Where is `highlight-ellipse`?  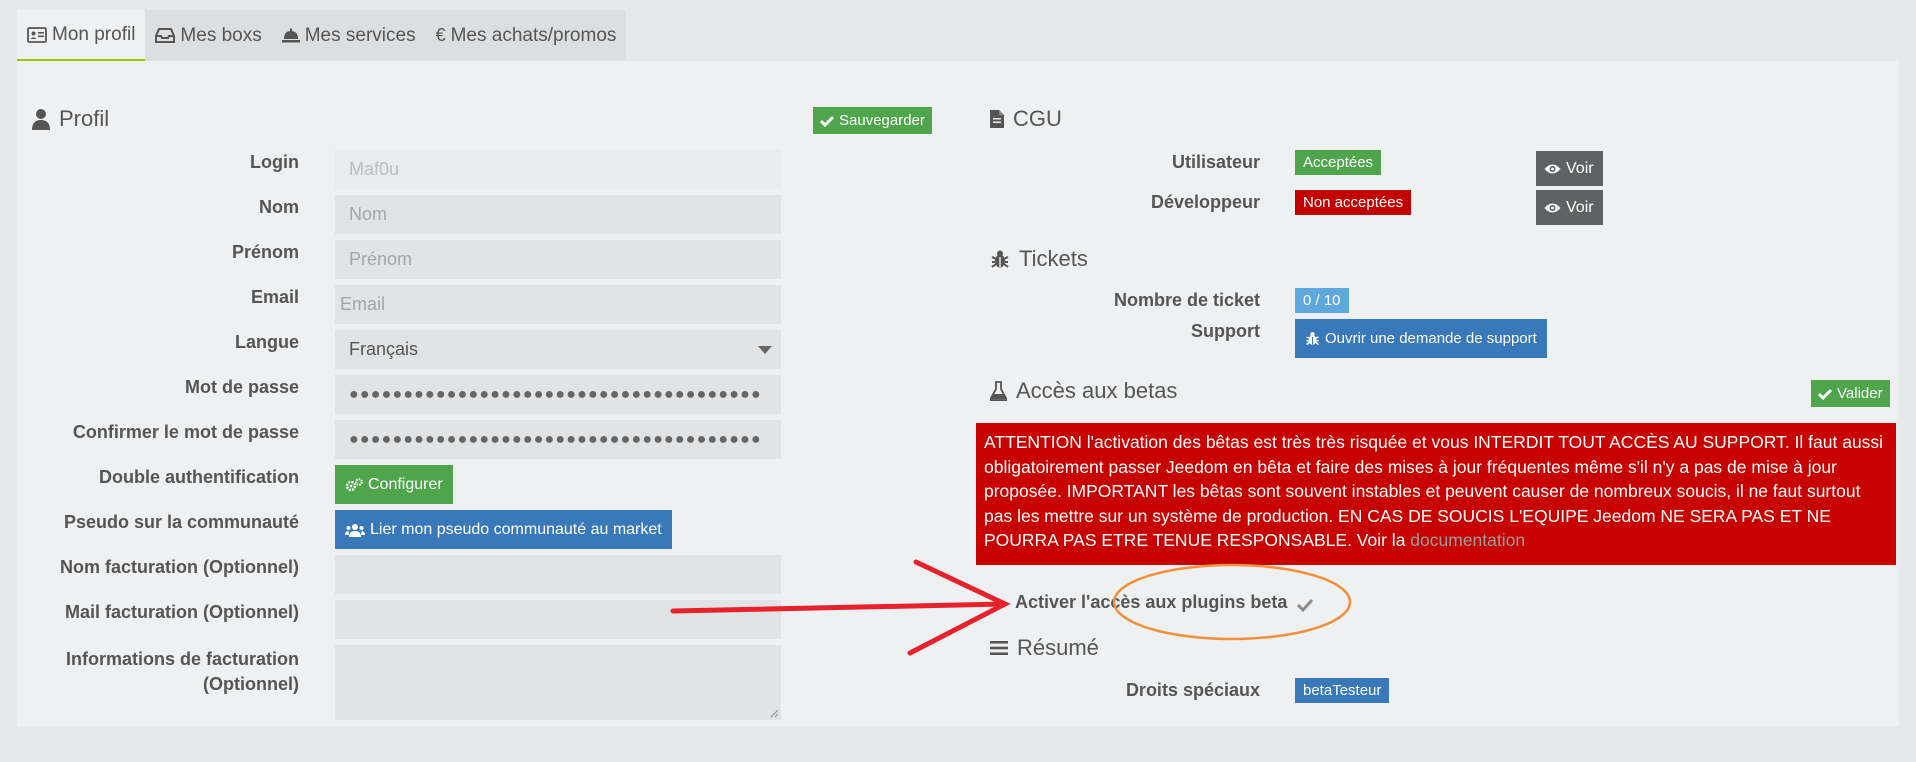 highlight-ellipse is located at coordinates (1232, 602).